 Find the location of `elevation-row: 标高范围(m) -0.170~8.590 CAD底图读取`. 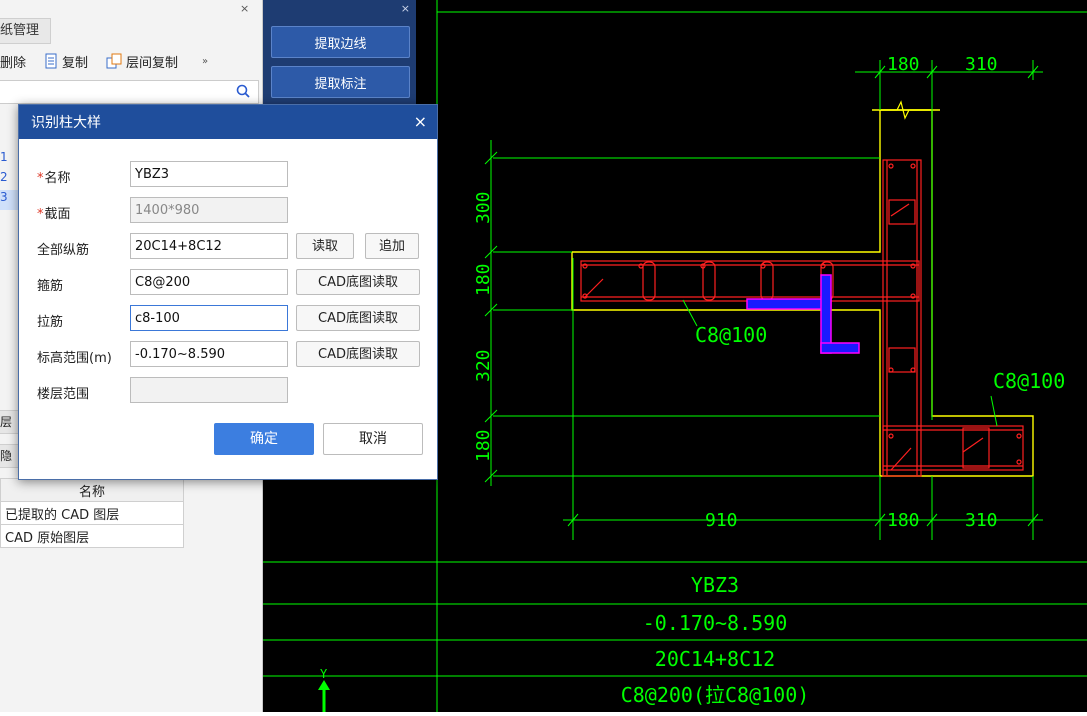

elevation-row: 标高范围(m) -0.170~8.590 CAD底图读取 is located at coordinates (228, 356).